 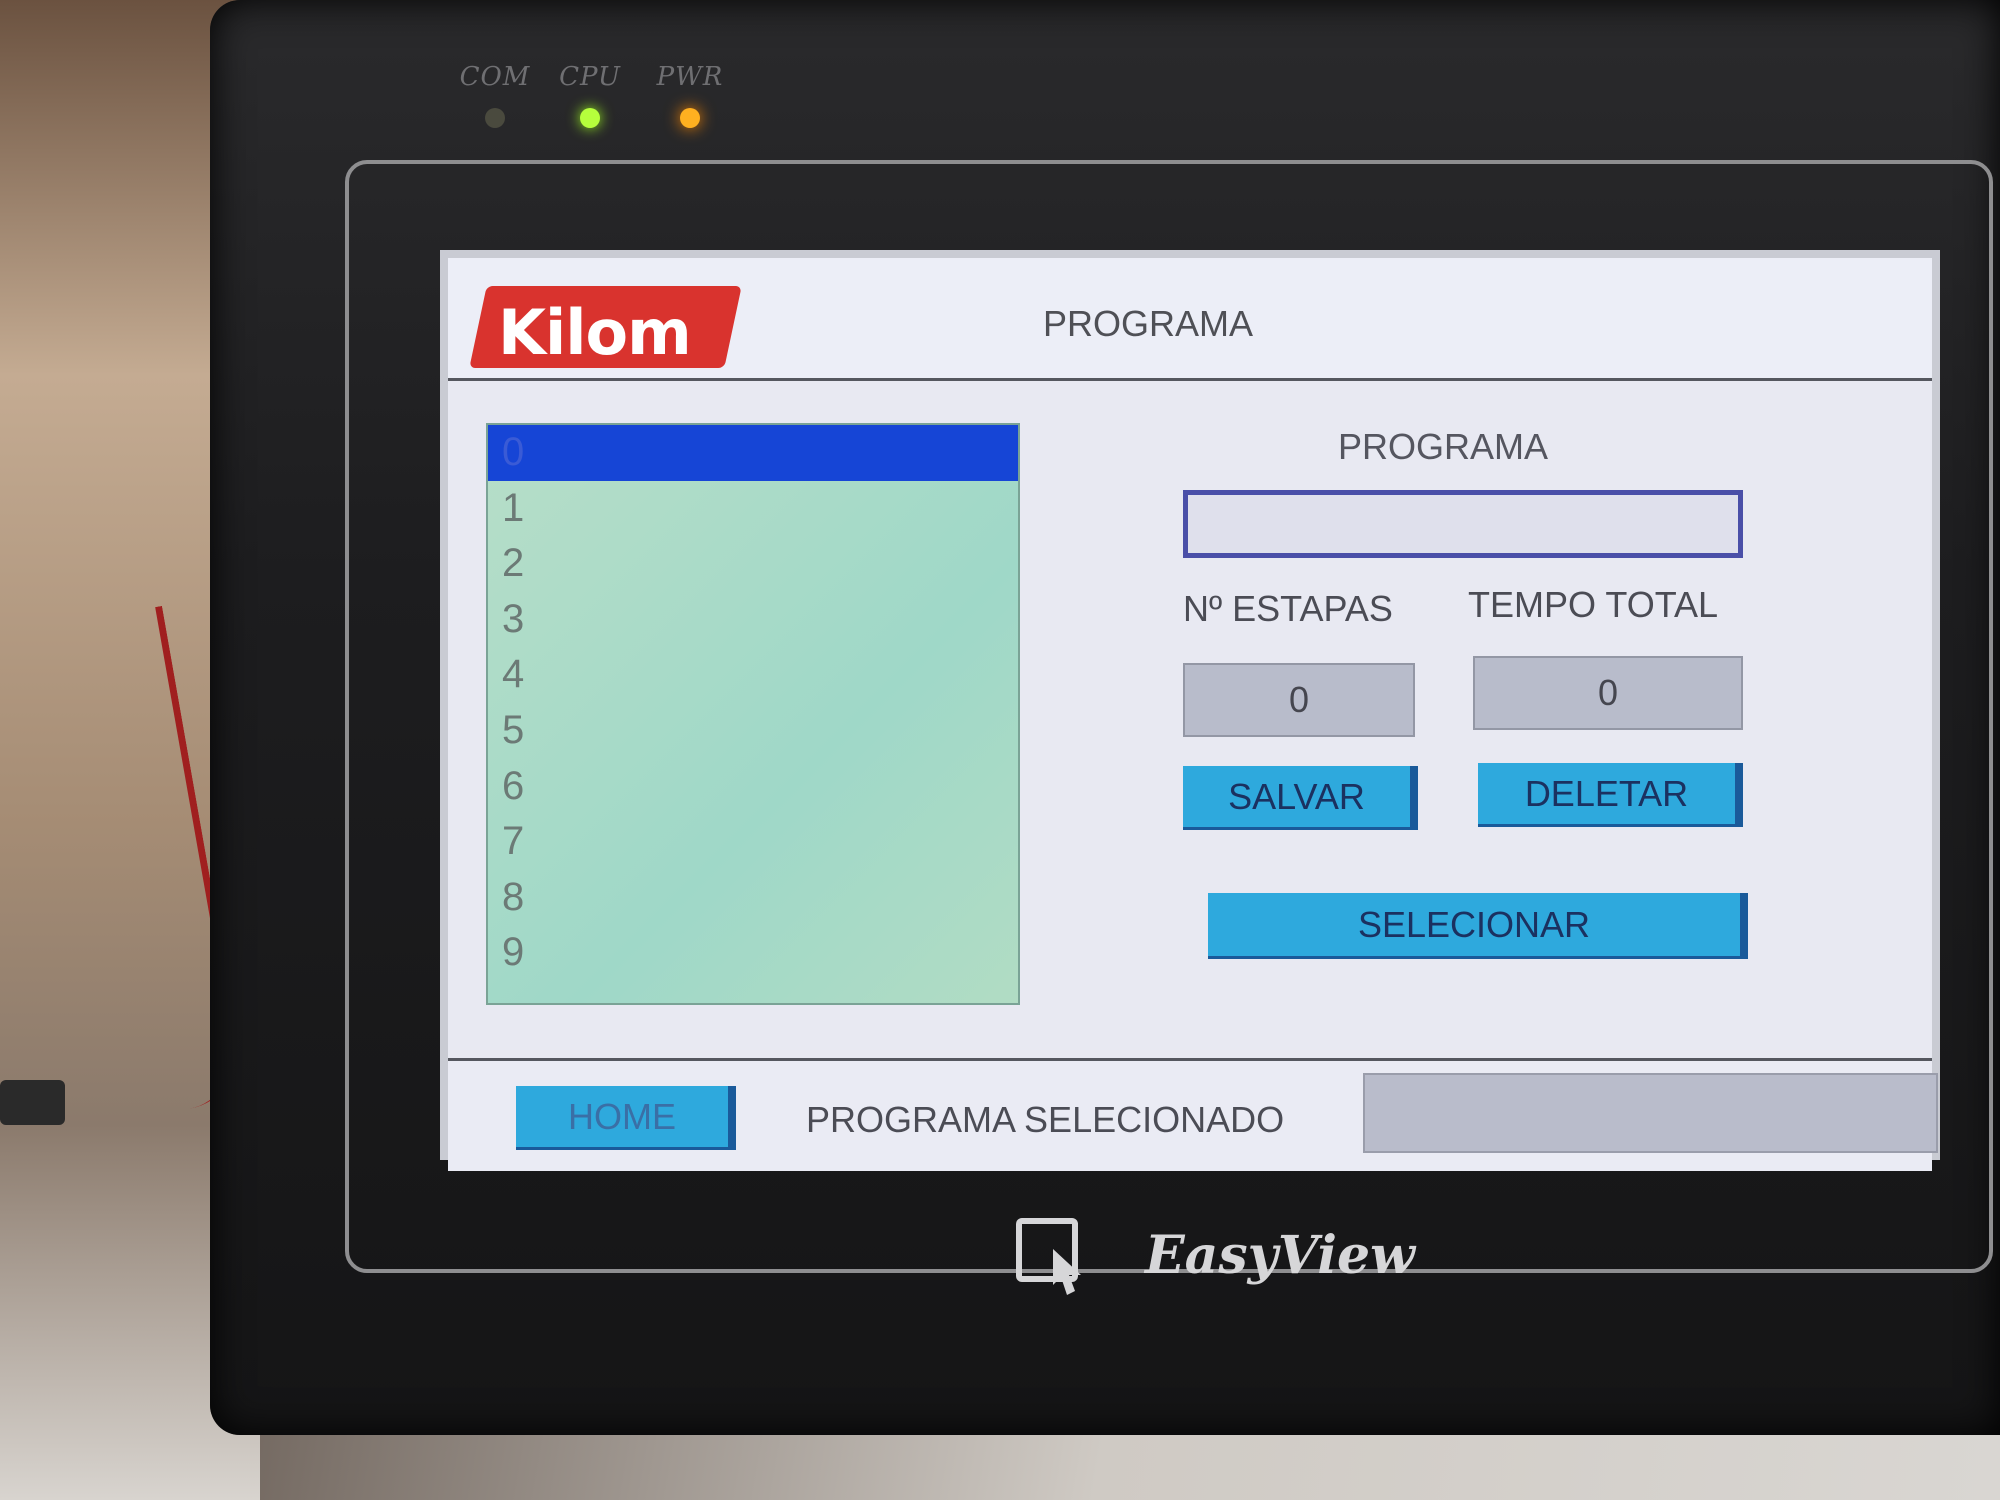 What do you see at coordinates (495, 118) in the screenshot?
I see `led-com-indicator` at bounding box center [495, 118].